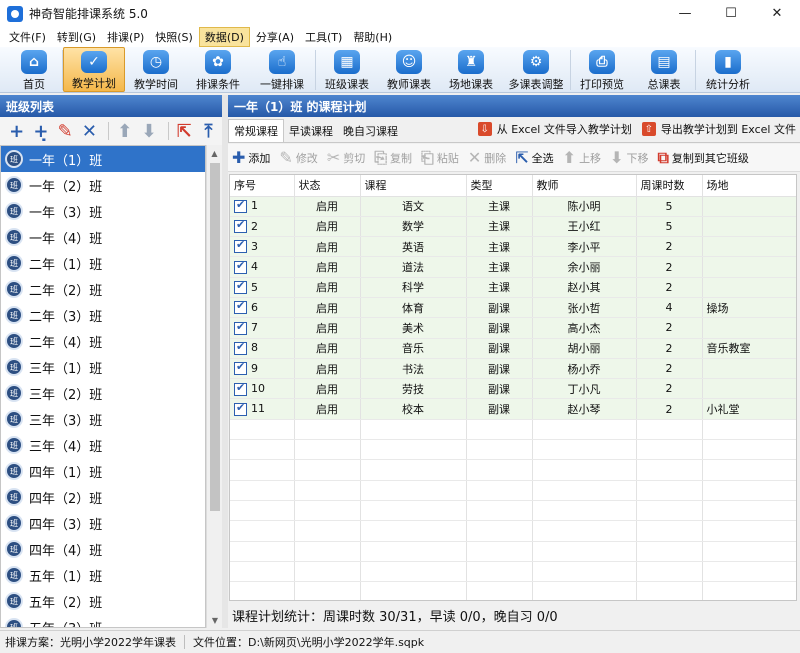  Describe the element at coordinates (413, 247) in the screenshot. I see `cell-course: 英语` at that location.